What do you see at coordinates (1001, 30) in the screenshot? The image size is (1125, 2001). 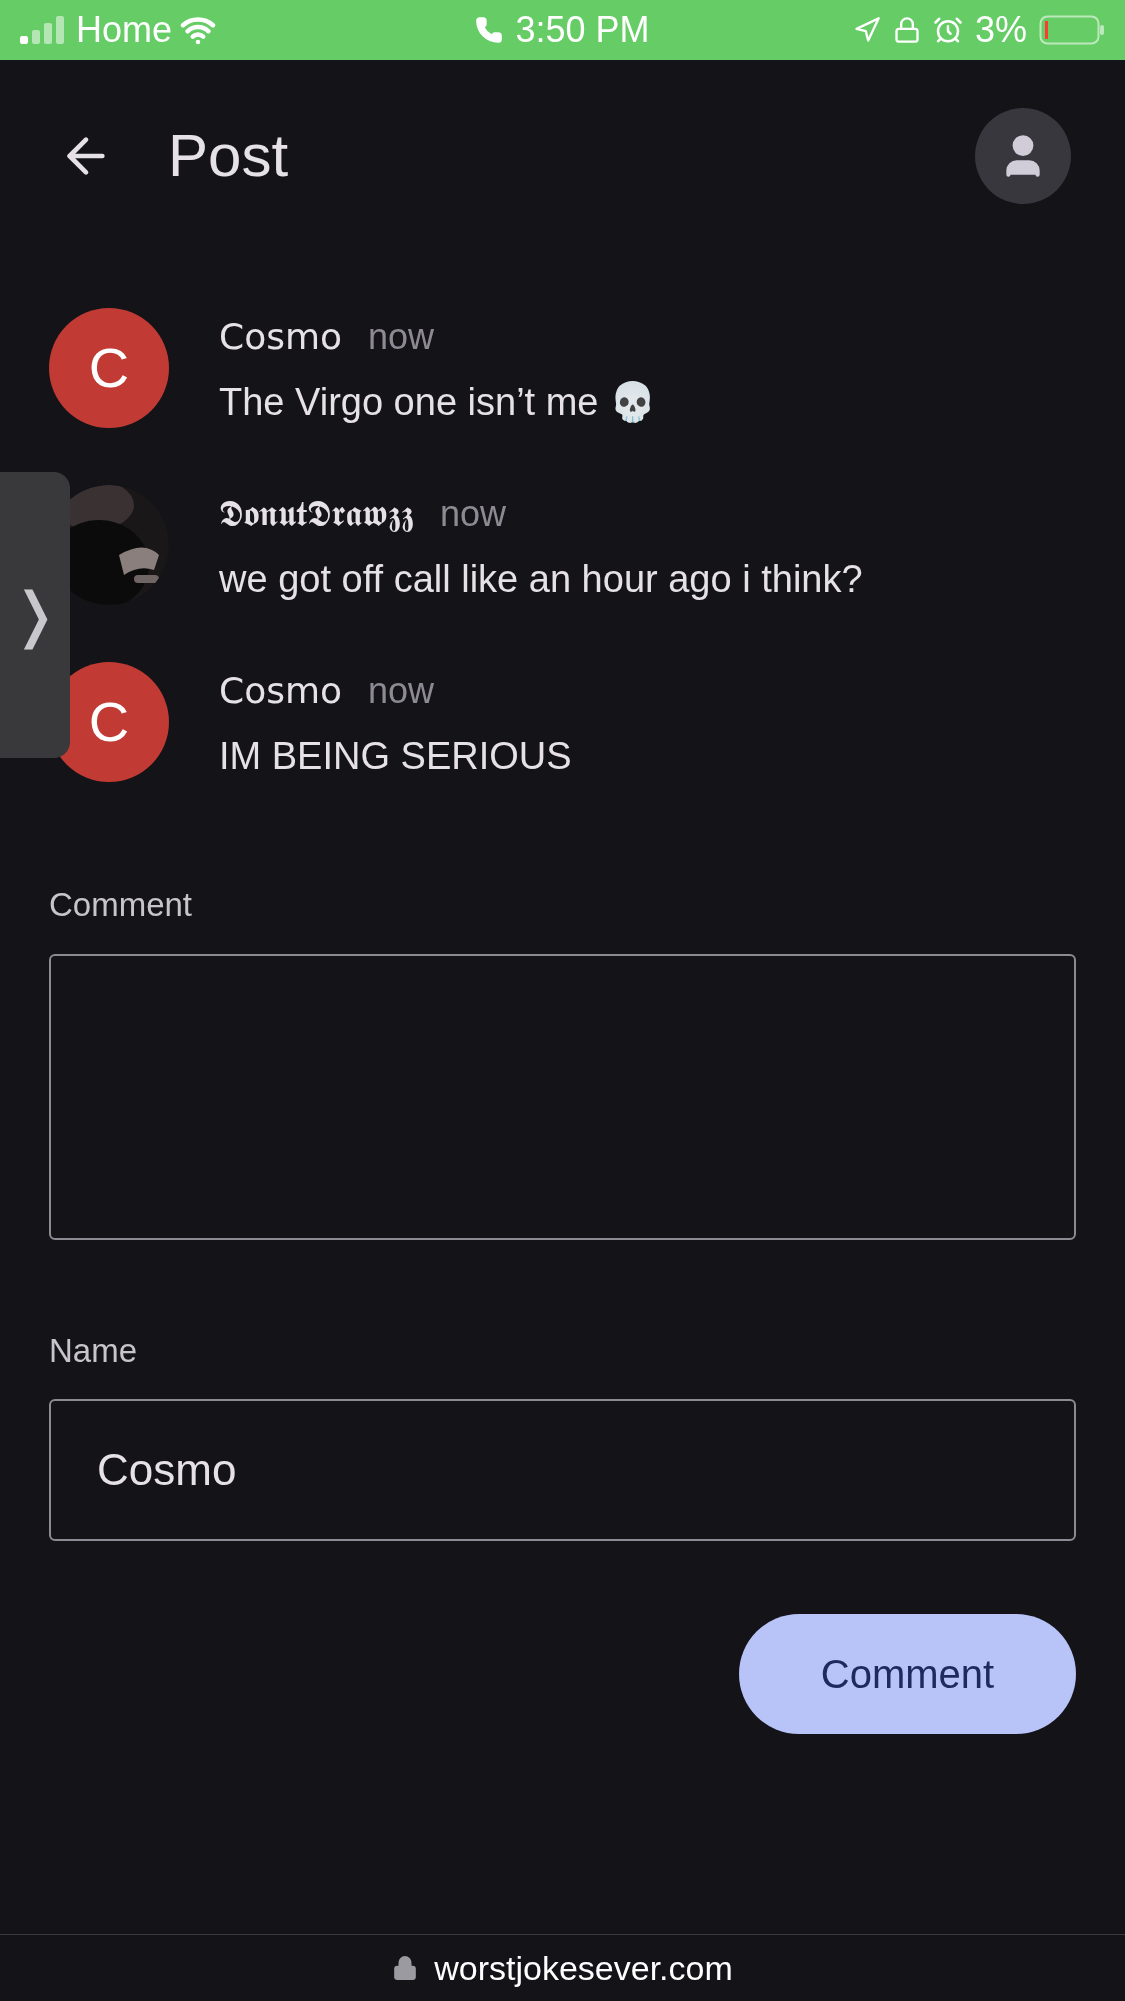 I see `battery-percent: 3%` at bounding box center [1001, 30].